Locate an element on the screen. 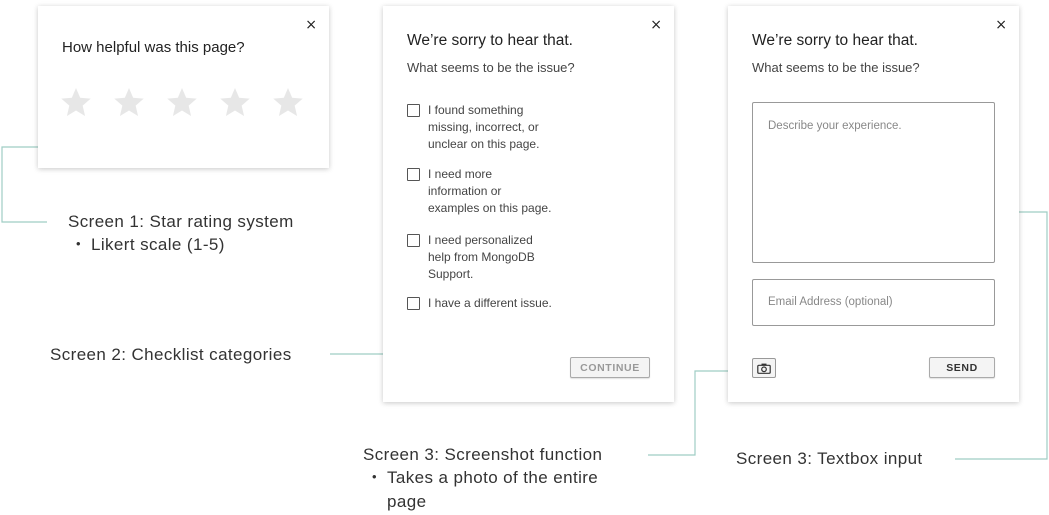  textarea-placeholder: Describe your experience. is located at coordinates (835, 126).